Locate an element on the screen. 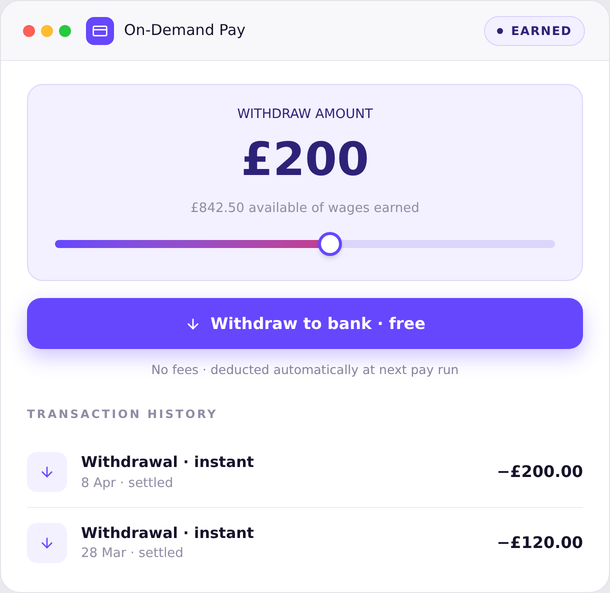  slider-thumb is located at coordinates (330, 244).